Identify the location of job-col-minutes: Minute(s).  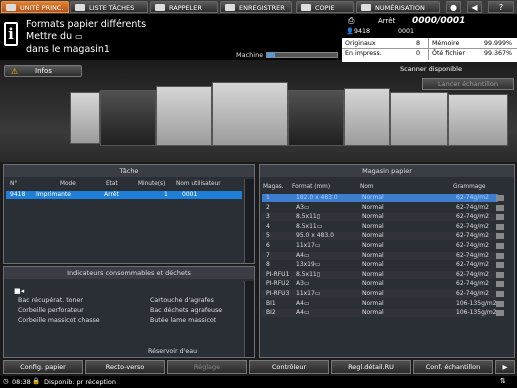
(152, 184).